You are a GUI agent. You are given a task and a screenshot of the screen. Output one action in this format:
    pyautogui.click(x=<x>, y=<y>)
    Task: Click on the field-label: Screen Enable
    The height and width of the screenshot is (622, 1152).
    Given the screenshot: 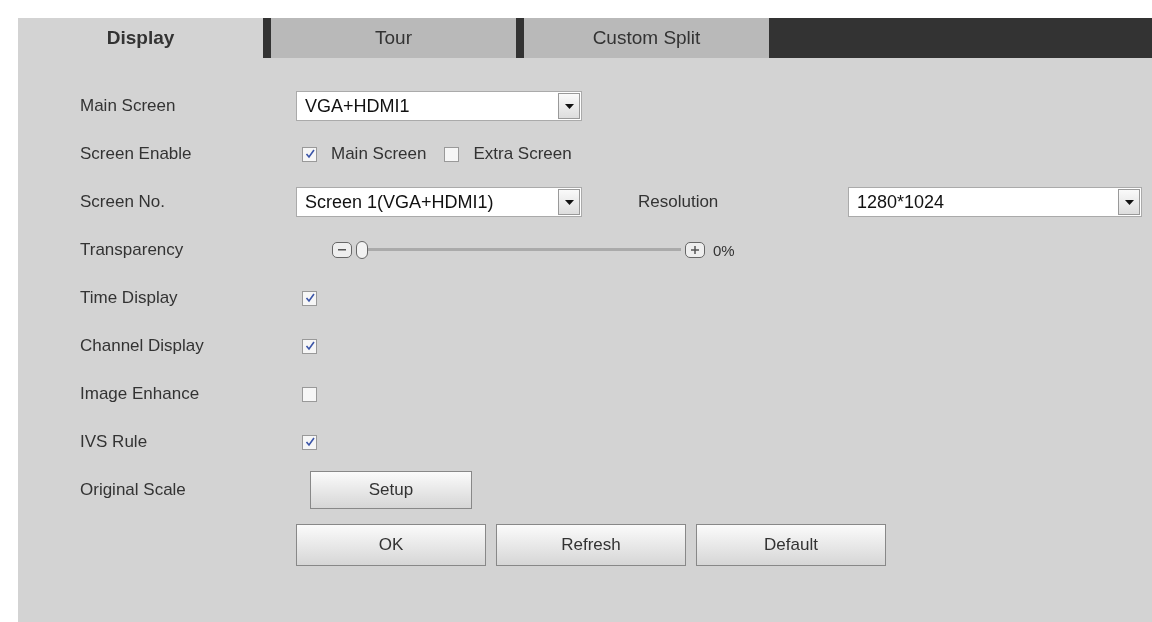 What is the action you would take?
    pyautogui.click(x=136, y=154)
    